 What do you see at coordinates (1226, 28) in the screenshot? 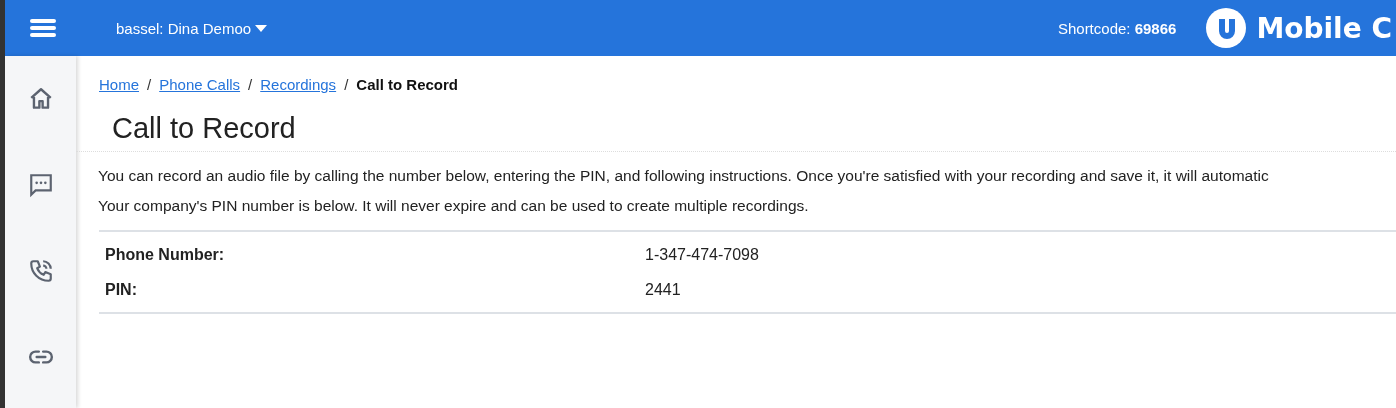
I see `logo-icon` at bounding box center [1226, 28].